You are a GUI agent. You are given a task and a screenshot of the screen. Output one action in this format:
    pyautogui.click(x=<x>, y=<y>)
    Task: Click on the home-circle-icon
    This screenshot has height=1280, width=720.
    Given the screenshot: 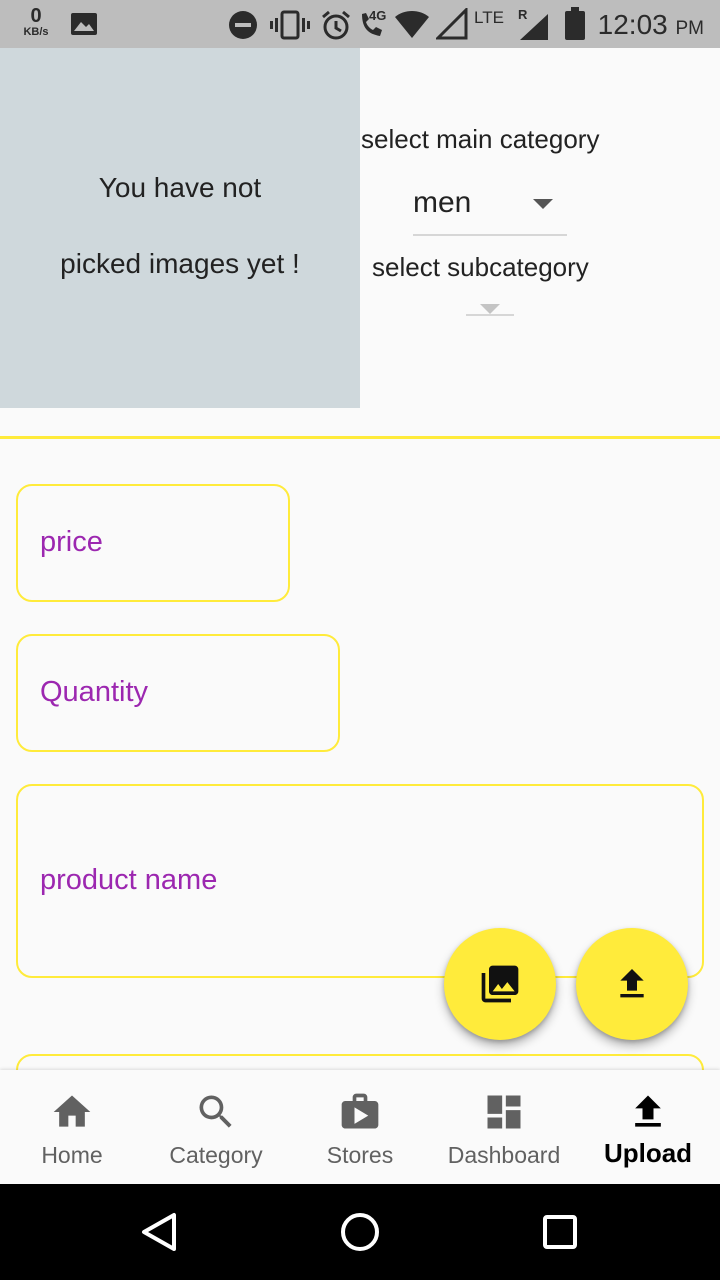 What is the action you would take?
    pyautogui.click(x=360, y=1232)
    